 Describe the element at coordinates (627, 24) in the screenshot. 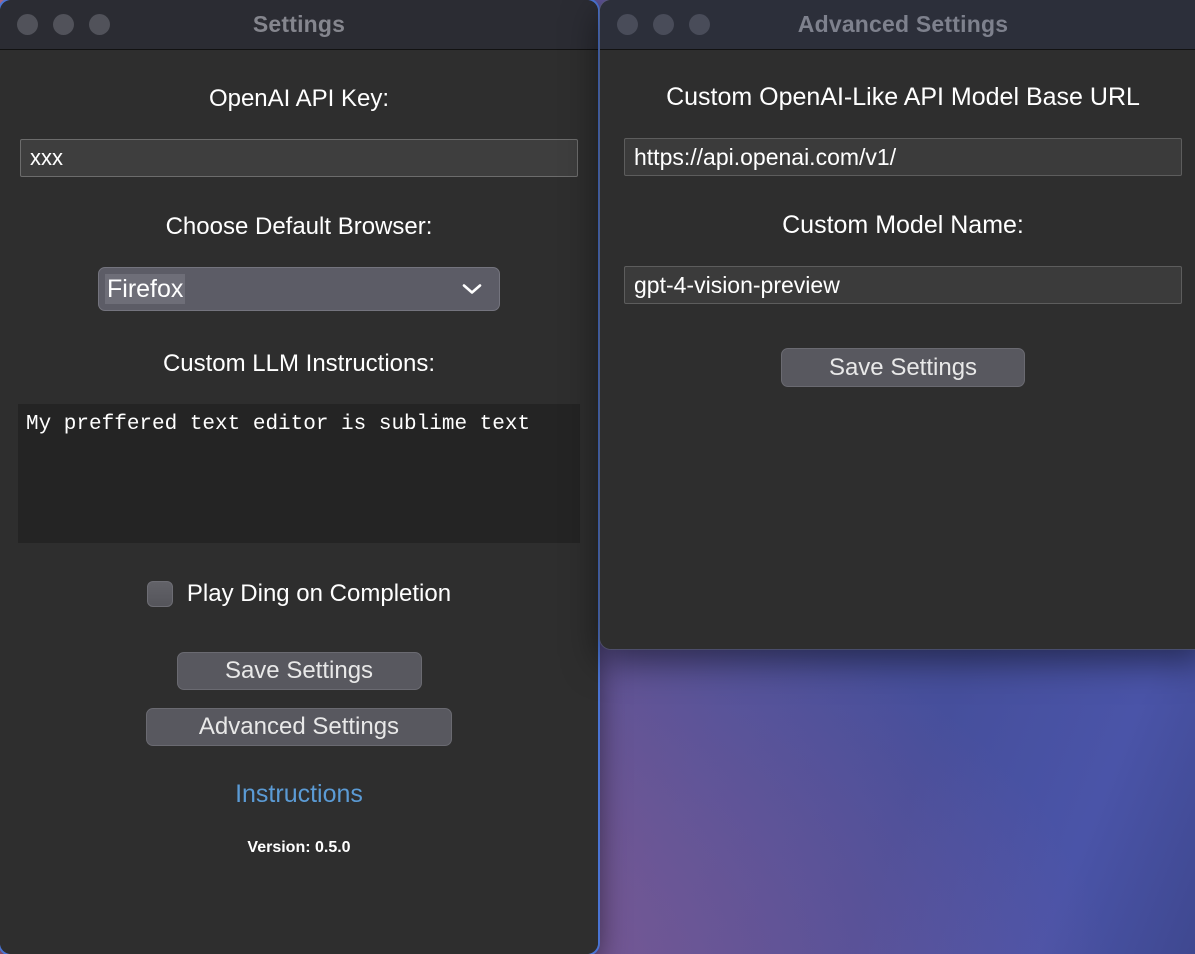

I see `advanced-close-button` at that location.